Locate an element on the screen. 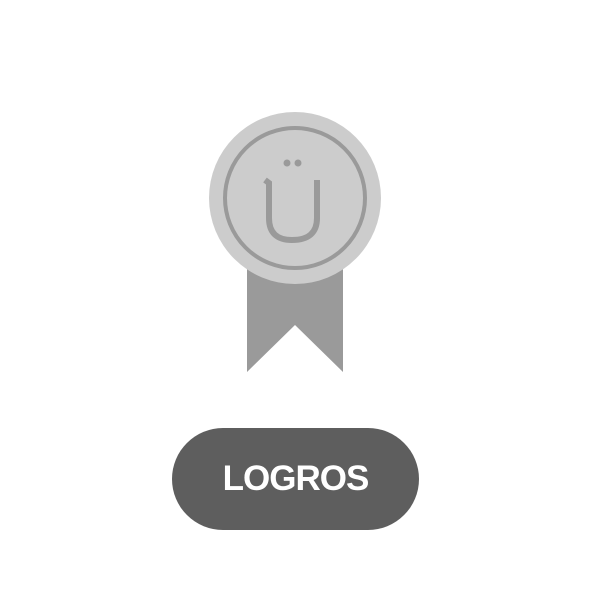  medal-disc is located at coordinates (295, 198).